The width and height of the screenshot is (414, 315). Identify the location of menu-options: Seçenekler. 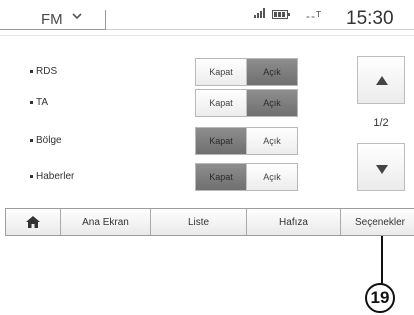
(377, 222).